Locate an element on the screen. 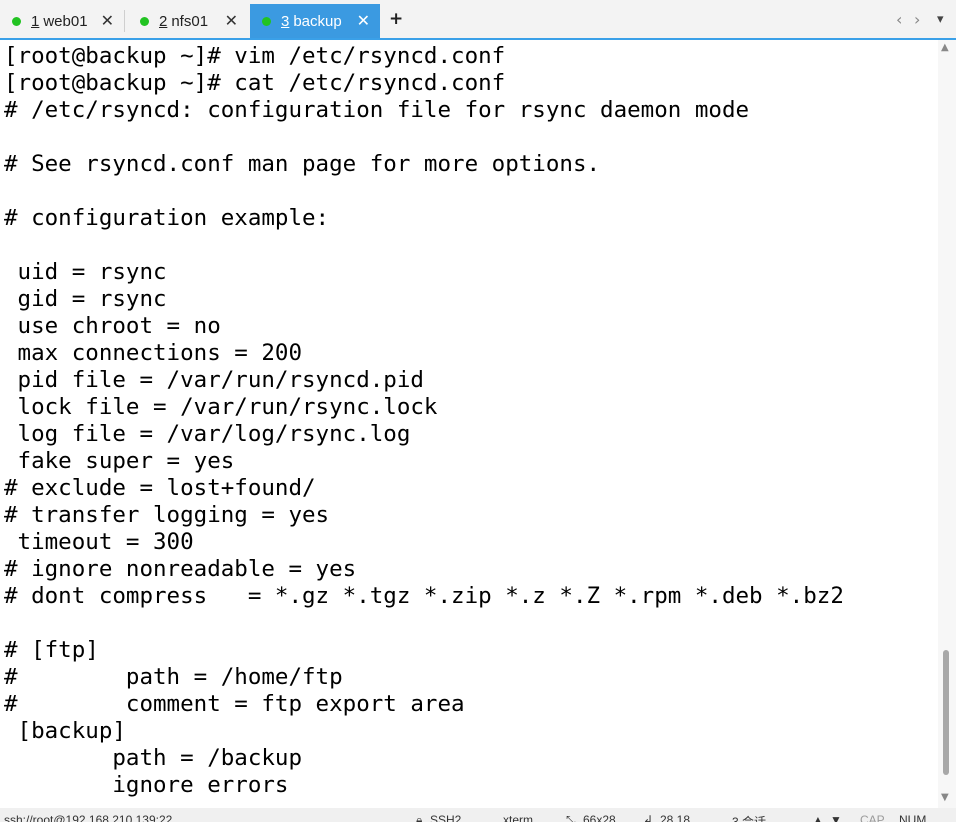 The width and height of the screenshot is (956, 822). terminal-line: [backup] is located at coordinates (65, 731).